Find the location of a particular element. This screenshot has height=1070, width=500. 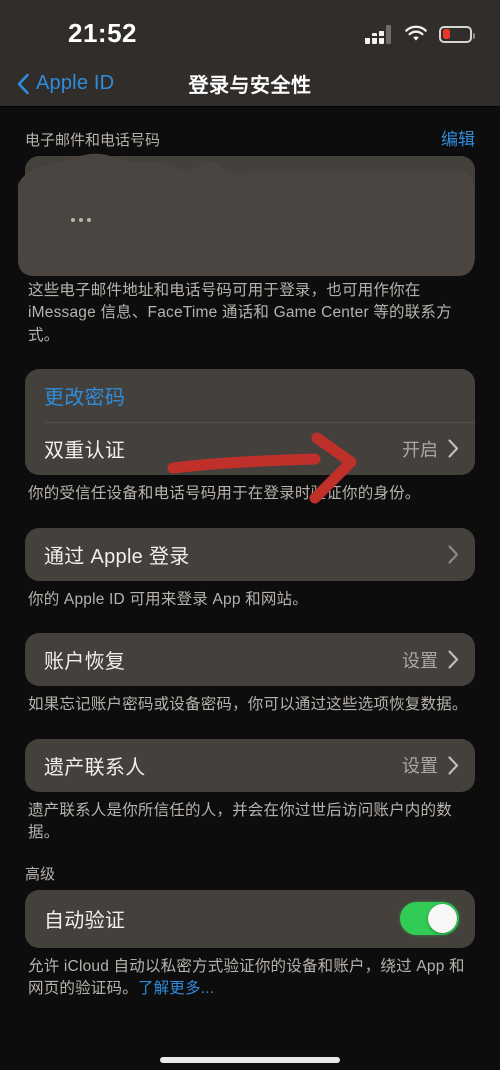

edit-button: 编辑 is located at coordinates (458, 137).